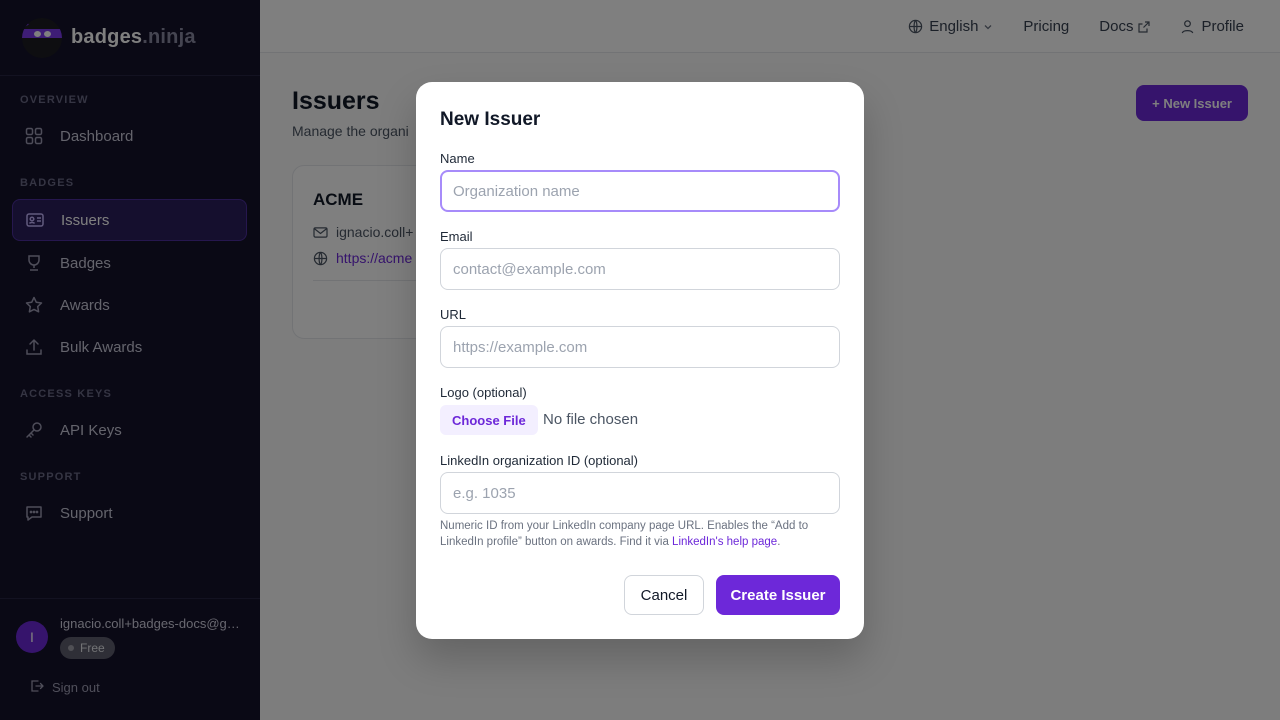 This screenshot has height=720, width=1280. Describe the element at coordinates (490, 119) in the screenshot. I see `dialog-title: New Issuer` at that location.